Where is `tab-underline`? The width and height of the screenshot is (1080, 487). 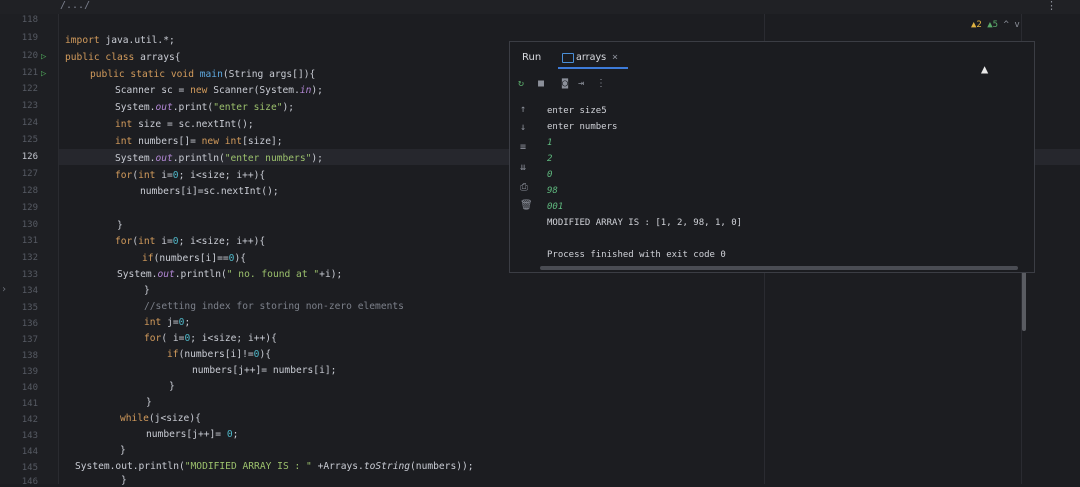
tab-underline is located at coordinates (593, 68).